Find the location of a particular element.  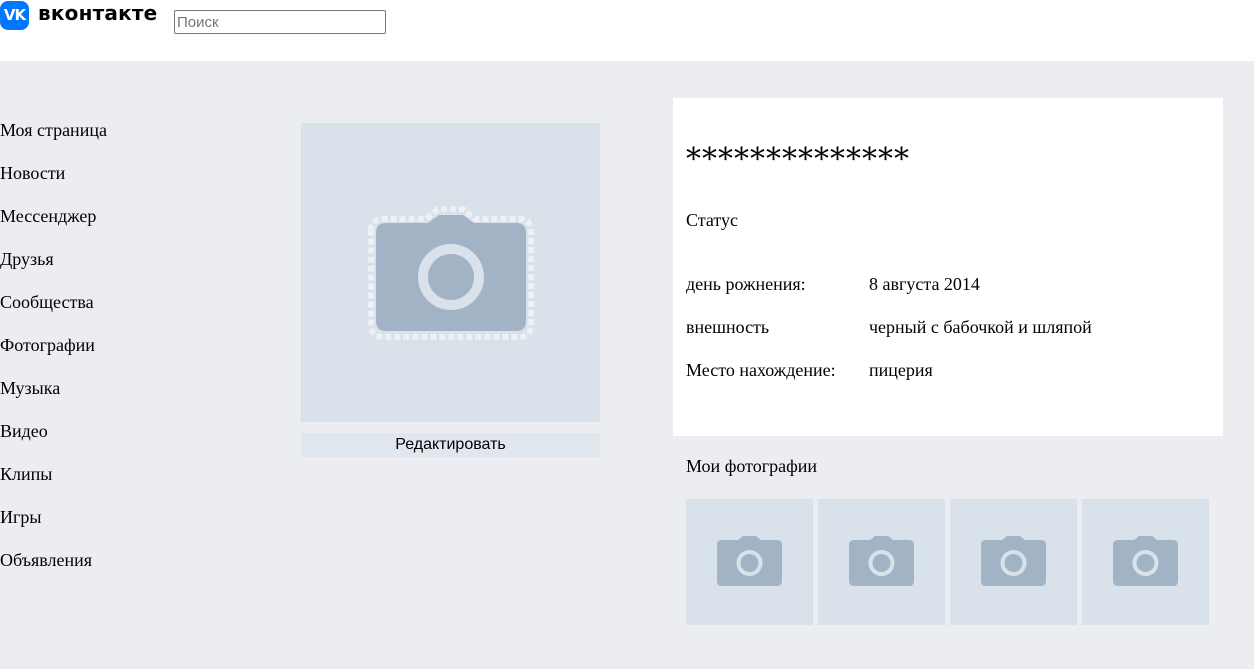

info-row-location: Место нахождение: пицерия is located at coordinates (809, 370).